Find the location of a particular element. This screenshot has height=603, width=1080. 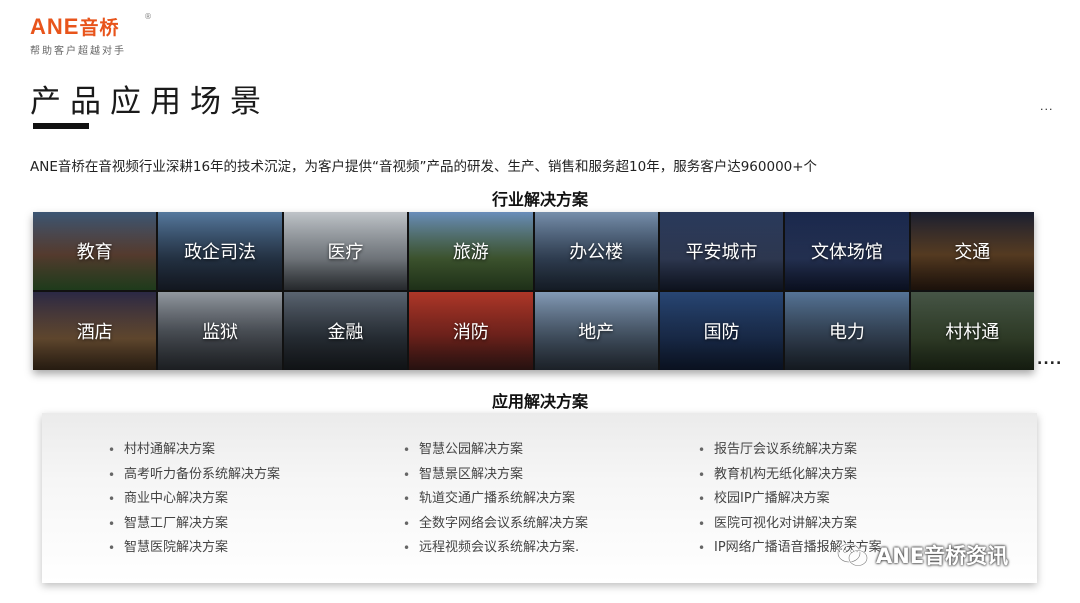

industry-tile-label: 监狱 is located at coordinates (220, 332).